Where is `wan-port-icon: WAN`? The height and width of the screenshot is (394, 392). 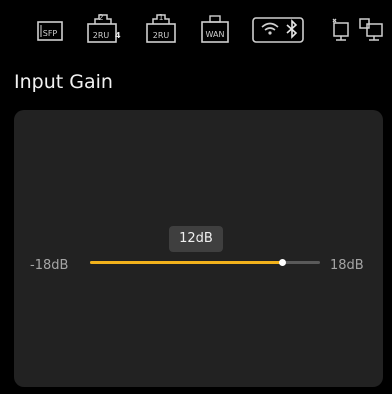
wan-port-icon: WAN is located at coordinates (215, 29).